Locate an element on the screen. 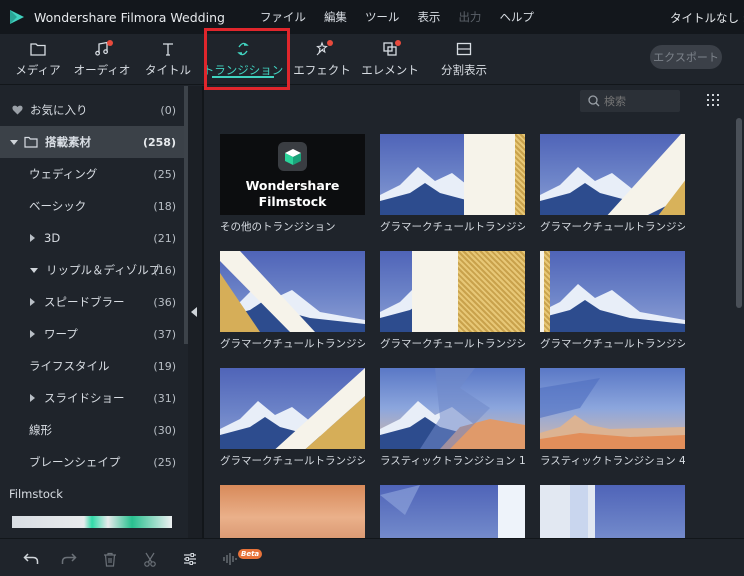 The height and width of the screenshot is (576, 744). redo-icon is located at coordinates (69, 559).